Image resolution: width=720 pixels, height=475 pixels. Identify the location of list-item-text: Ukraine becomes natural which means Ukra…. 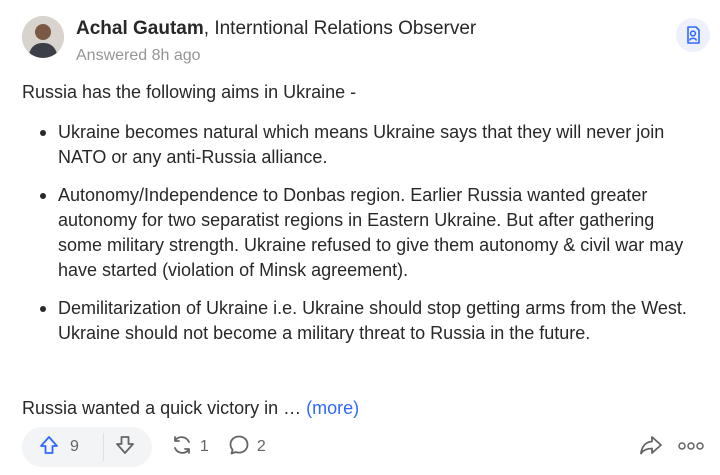
(361, 144).